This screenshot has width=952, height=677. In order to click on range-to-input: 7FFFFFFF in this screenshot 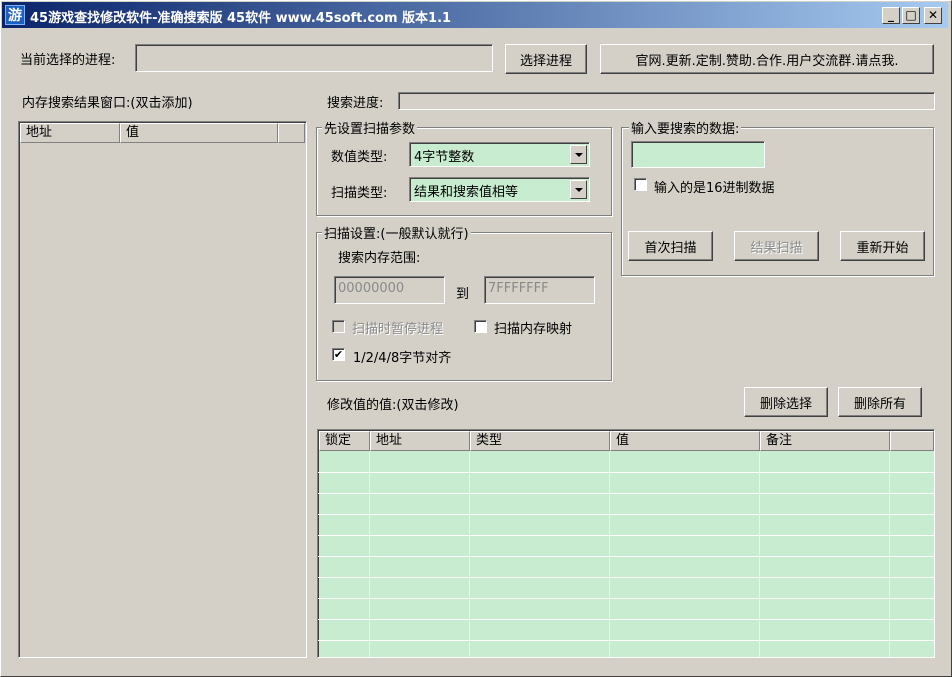, I will do `click(539, 290)`.